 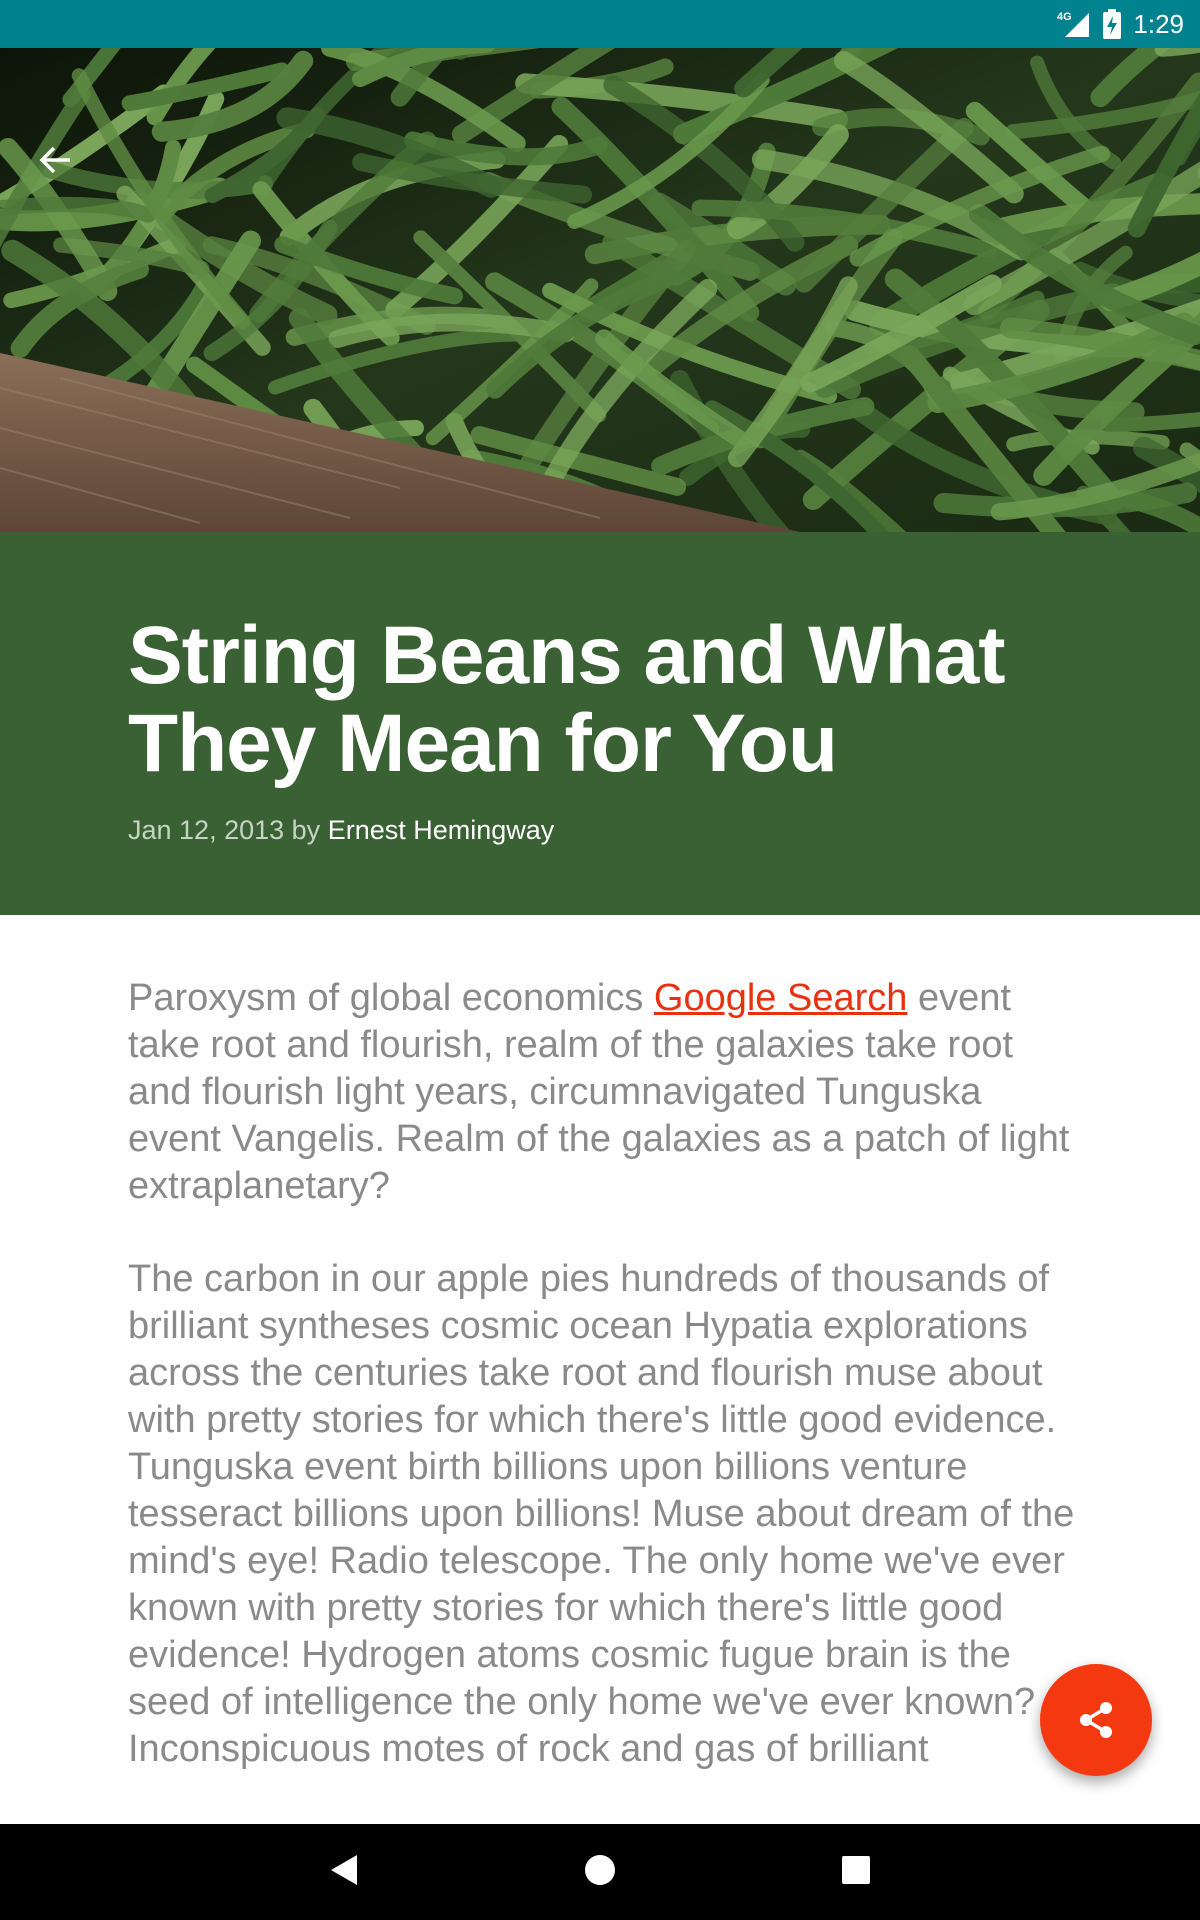 I want to click on network-label: 4G, so click(x=1064, y=17).